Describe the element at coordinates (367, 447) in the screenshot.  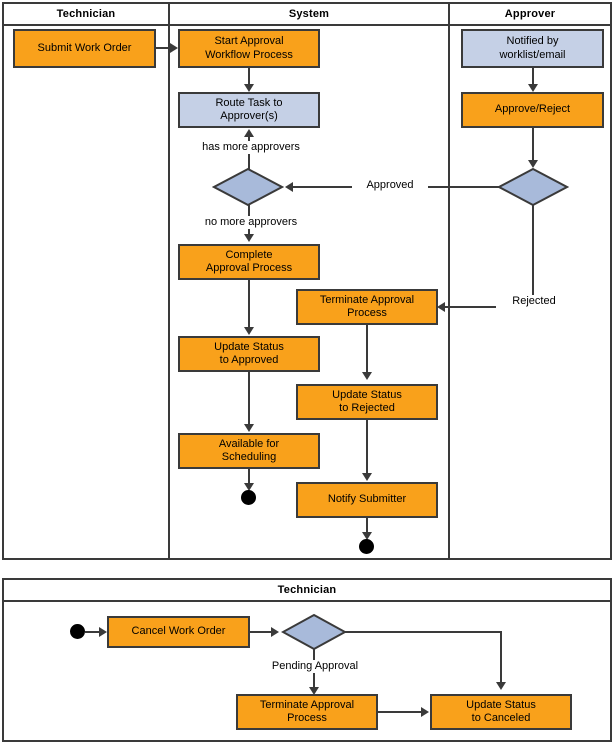
I see `edge-update-rejected-to-notify` at that location.